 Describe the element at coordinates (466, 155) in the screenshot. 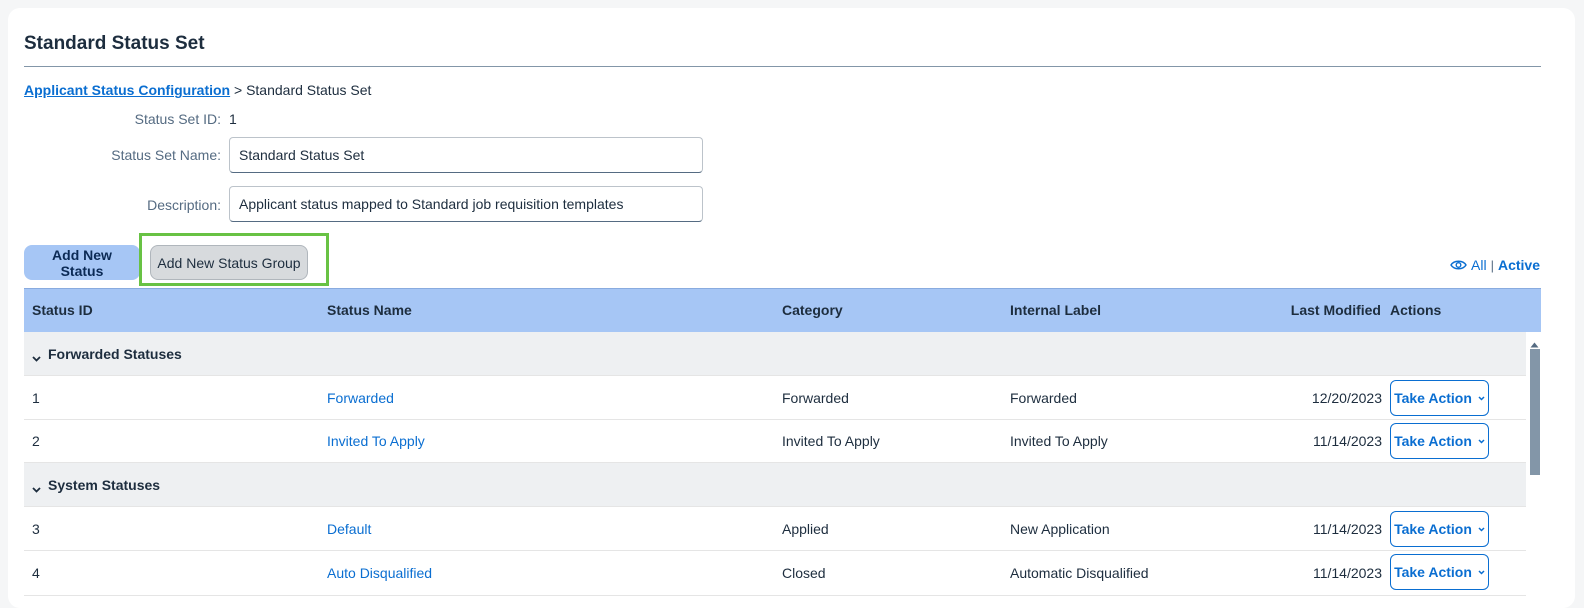

I see `status-set-name-input` at that location.